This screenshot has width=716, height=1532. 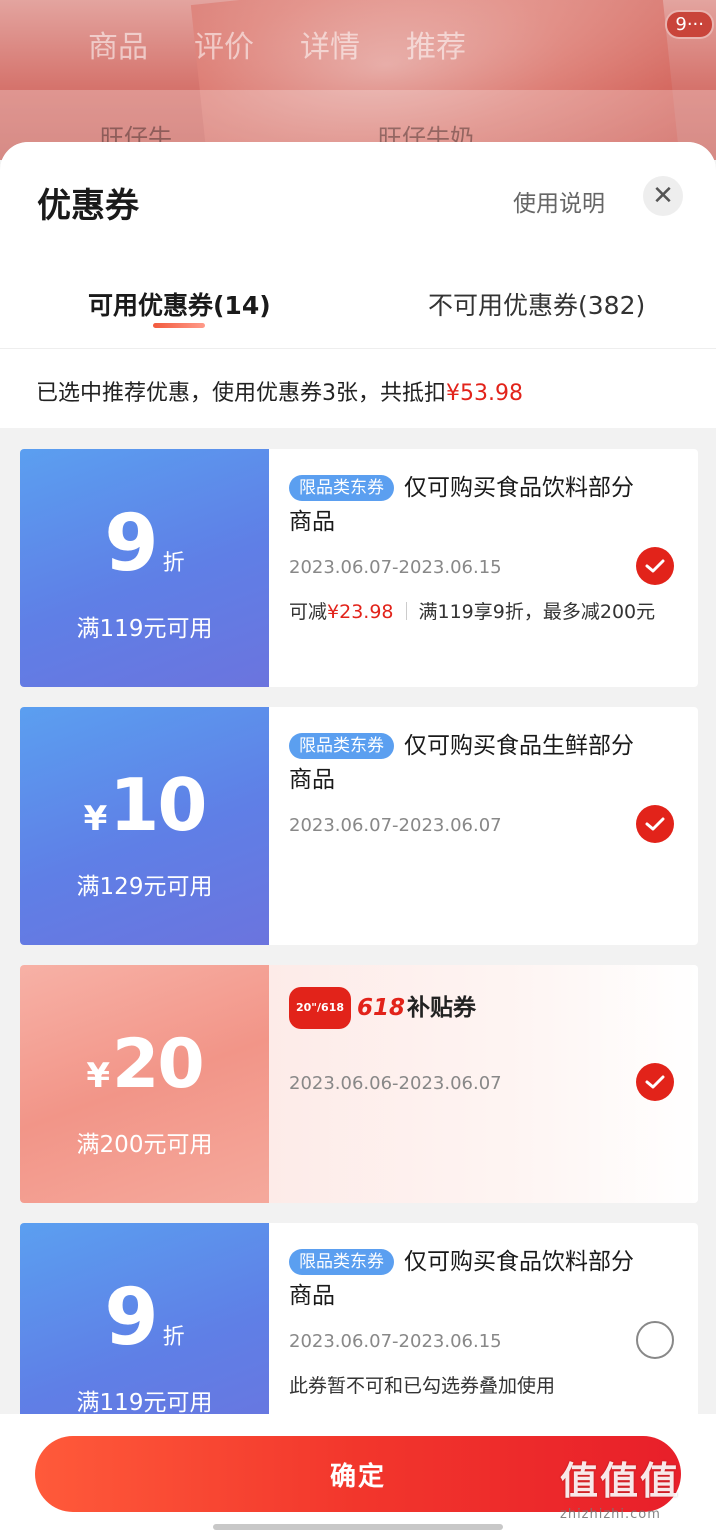 I want to click on subsidy-pill: 20"/618, so click(x=320, y=1008).